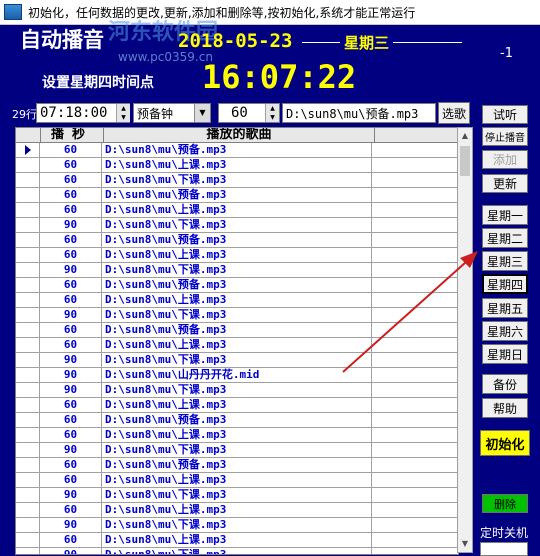  What do you see at coordinates (505, 331) in the screenshot?
I see `saturday-button: 星期六` at bounding box center [505, 331].